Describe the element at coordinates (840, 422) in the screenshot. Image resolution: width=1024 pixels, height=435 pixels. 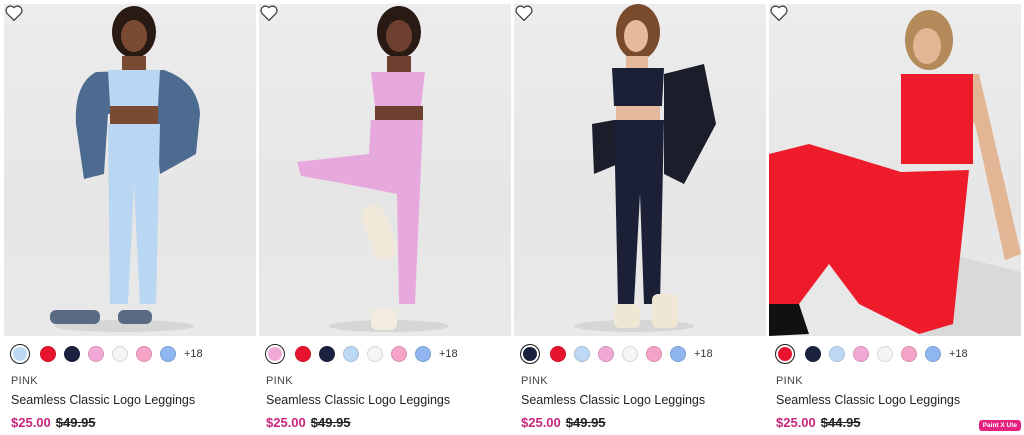
I see `original-price: $44.95` at that location.